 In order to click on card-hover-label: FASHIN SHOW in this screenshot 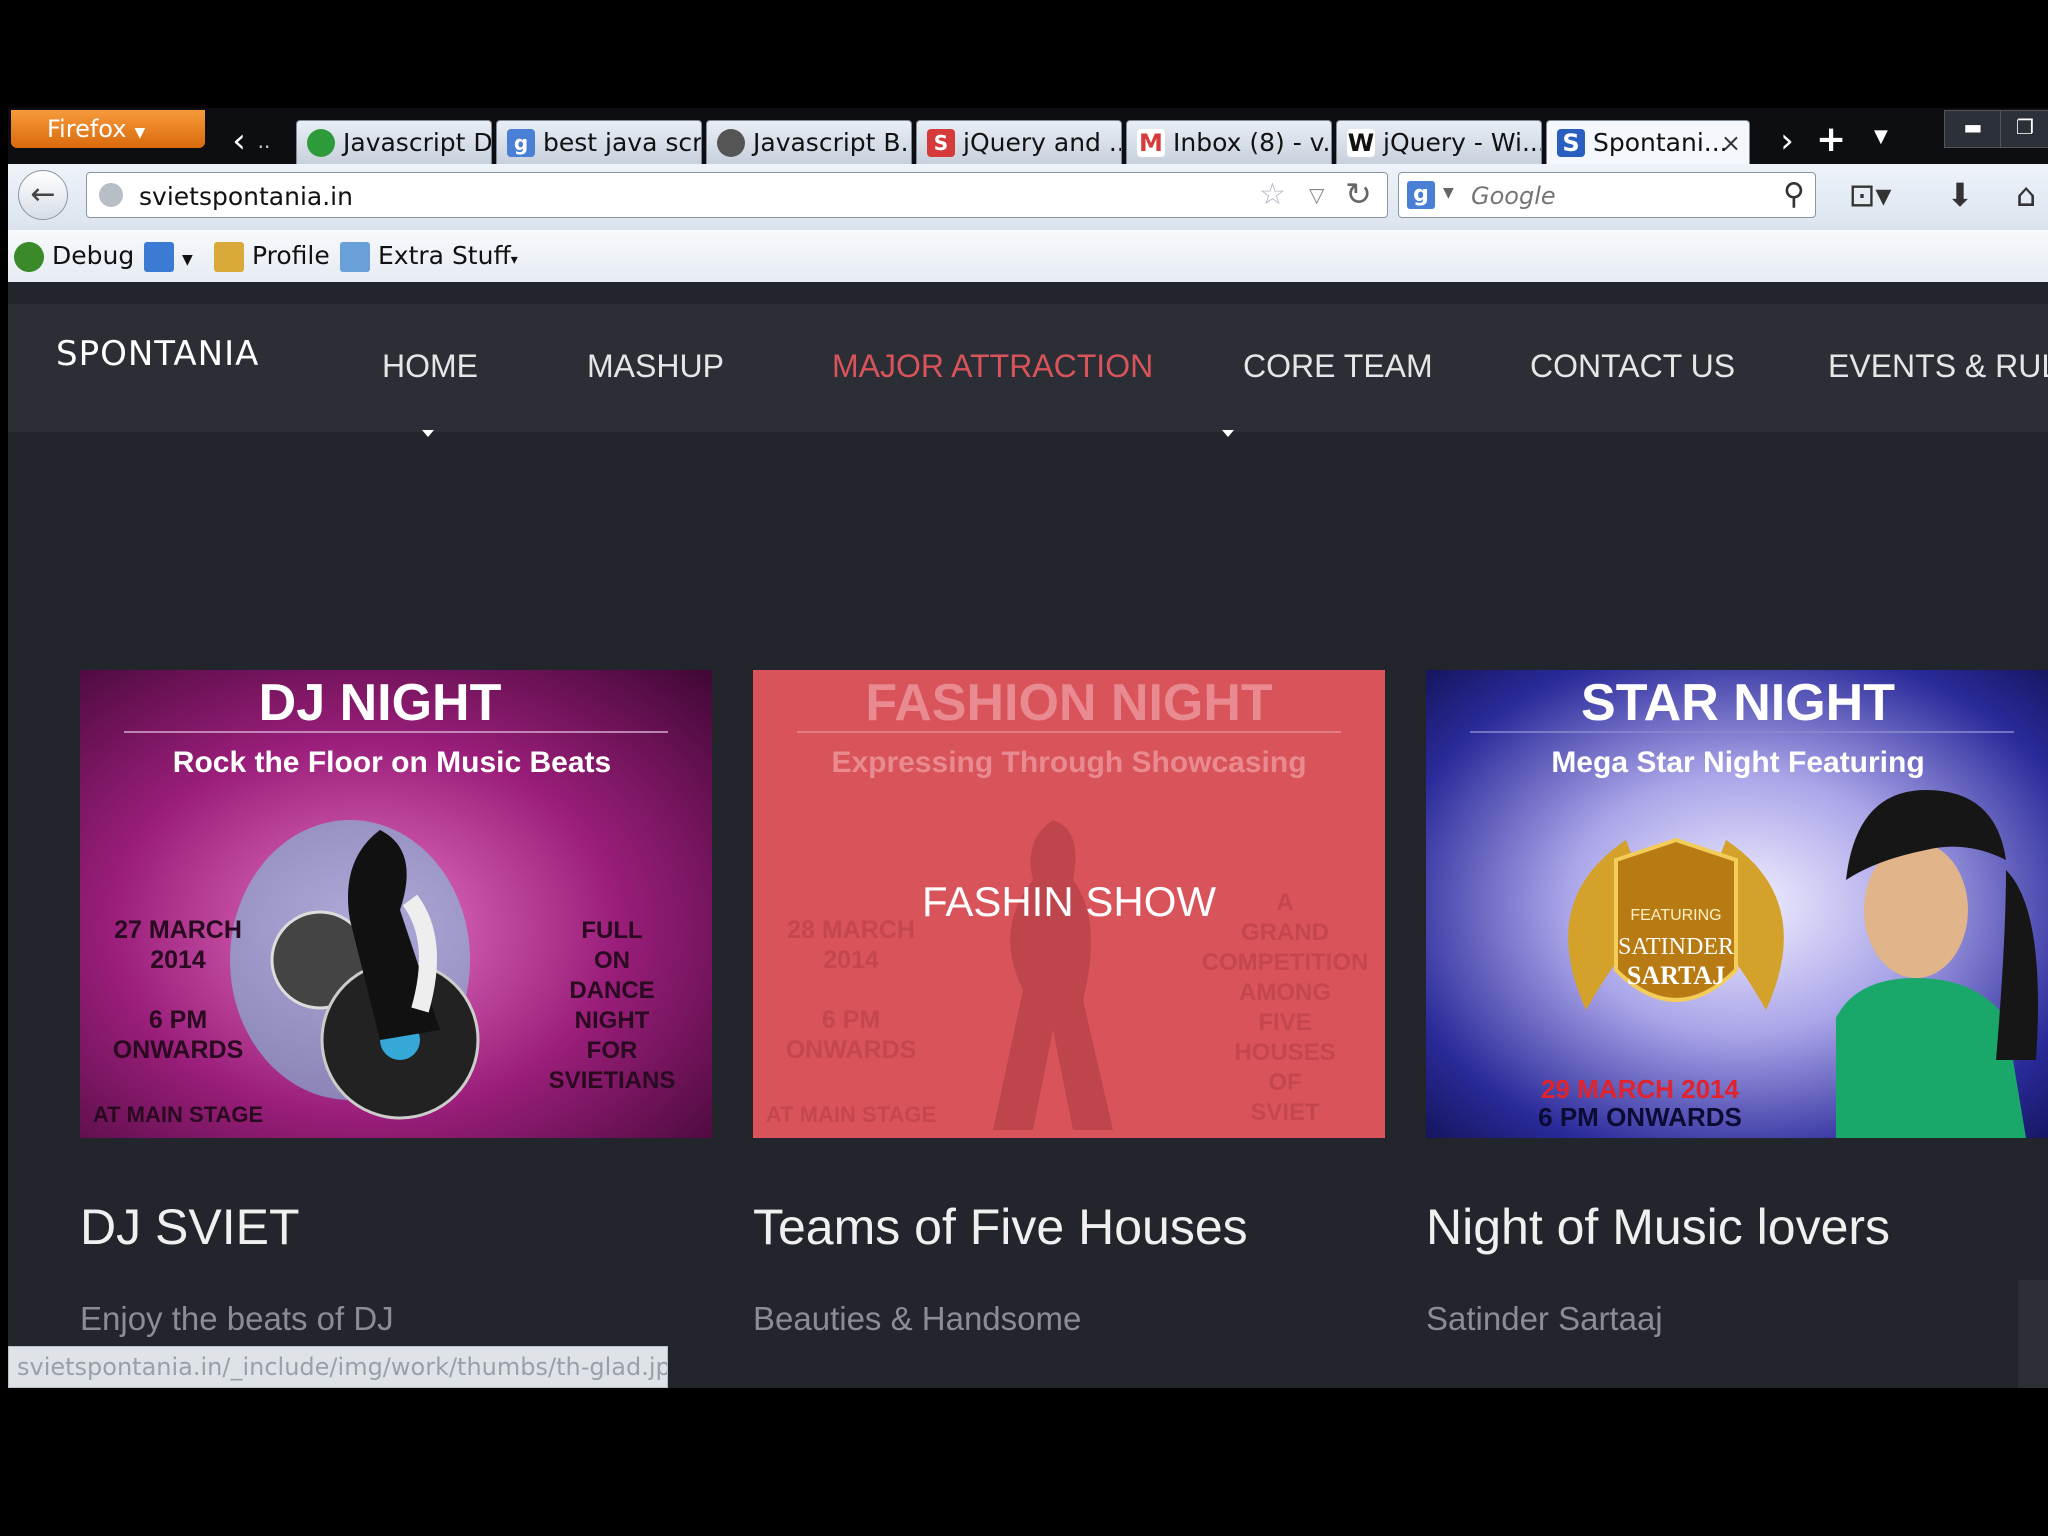, I will do `click(1069, 901)`.